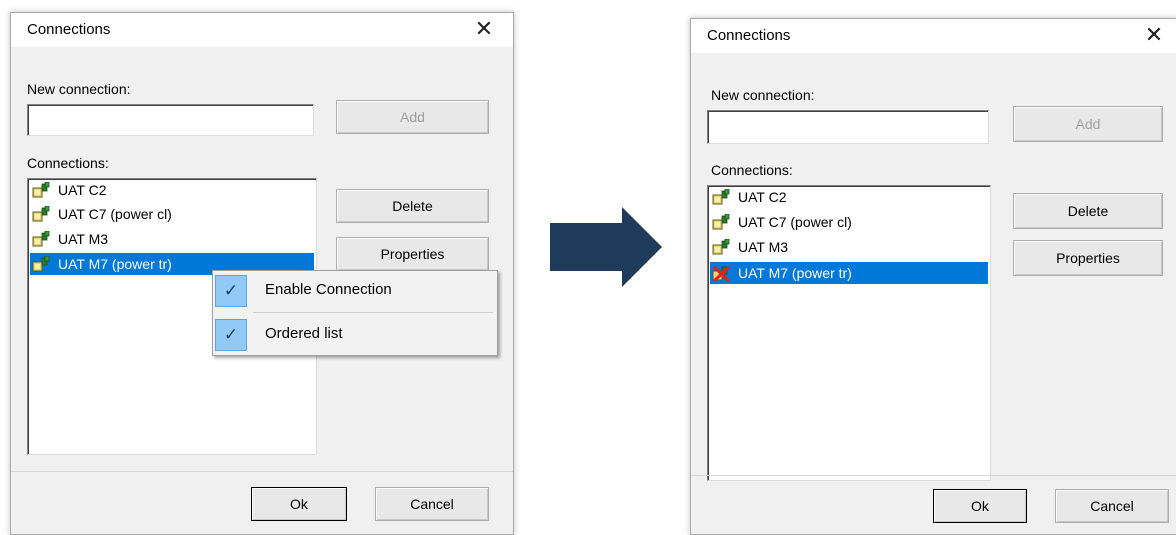 The width and height of the screenshot is (1176, 535). What do you see at coordinates (328, 289) in the screenshot?
I see `menu-item-label: Enable Connection` at bounding box center [328, 289].